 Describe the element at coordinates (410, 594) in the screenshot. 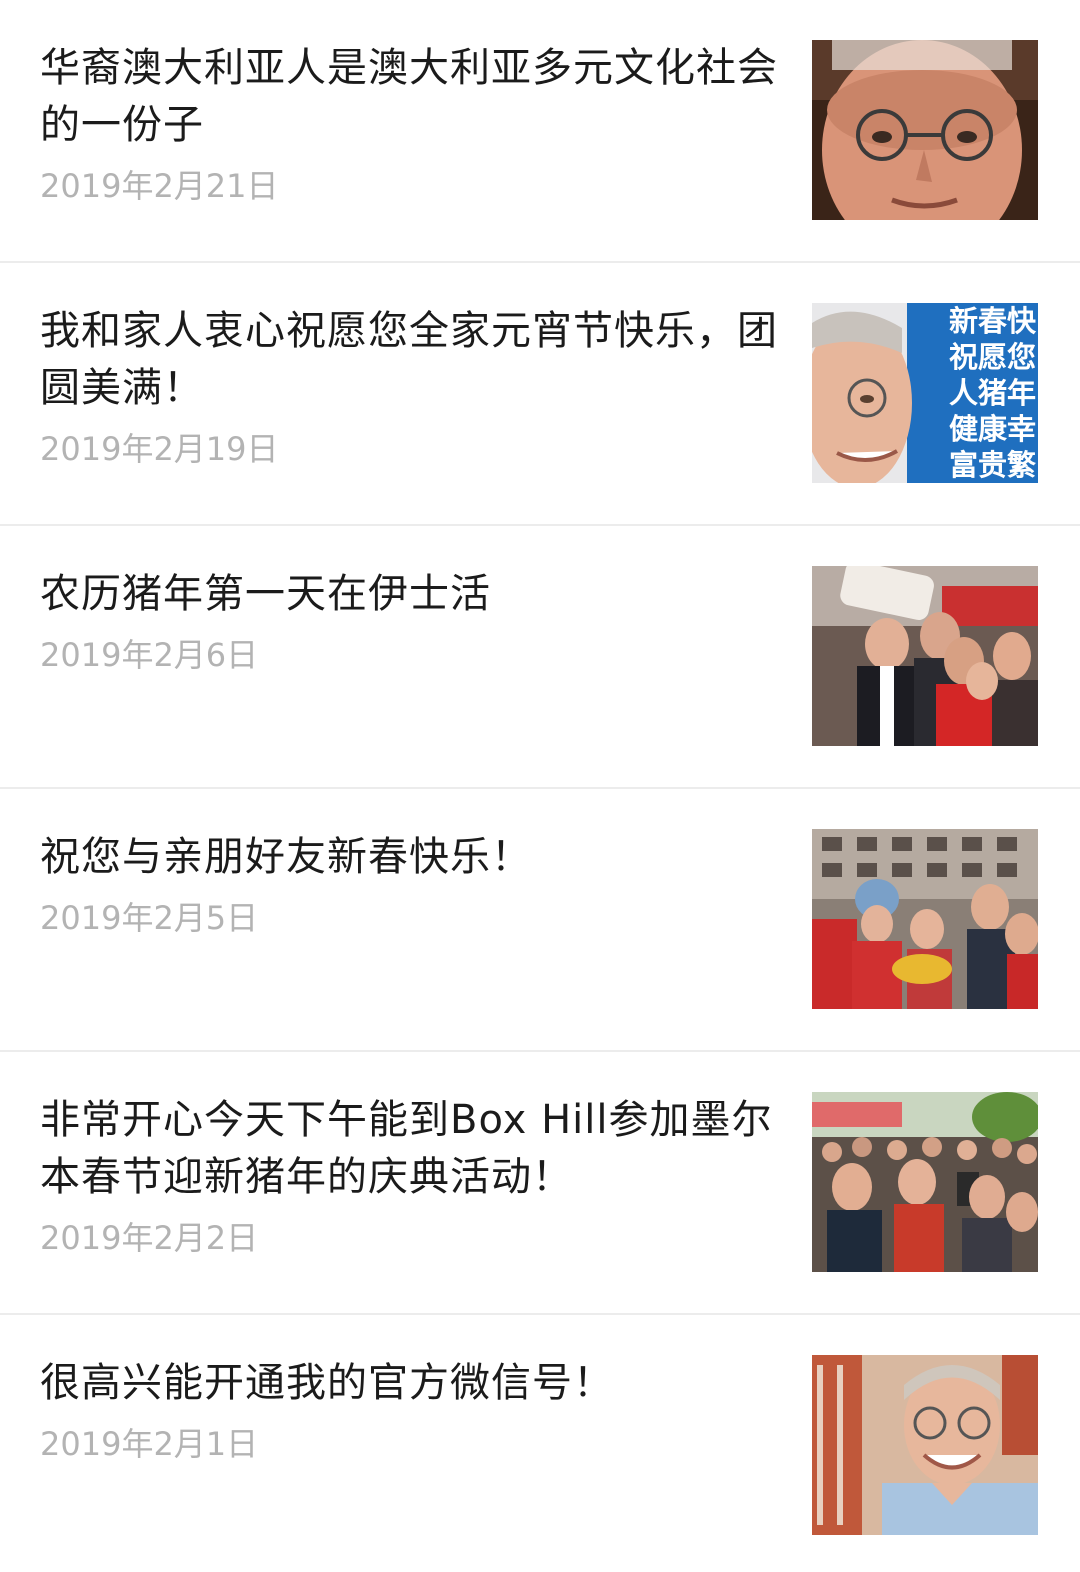

I see `article-title: 农历猪年第一天在伊士活` at that location.